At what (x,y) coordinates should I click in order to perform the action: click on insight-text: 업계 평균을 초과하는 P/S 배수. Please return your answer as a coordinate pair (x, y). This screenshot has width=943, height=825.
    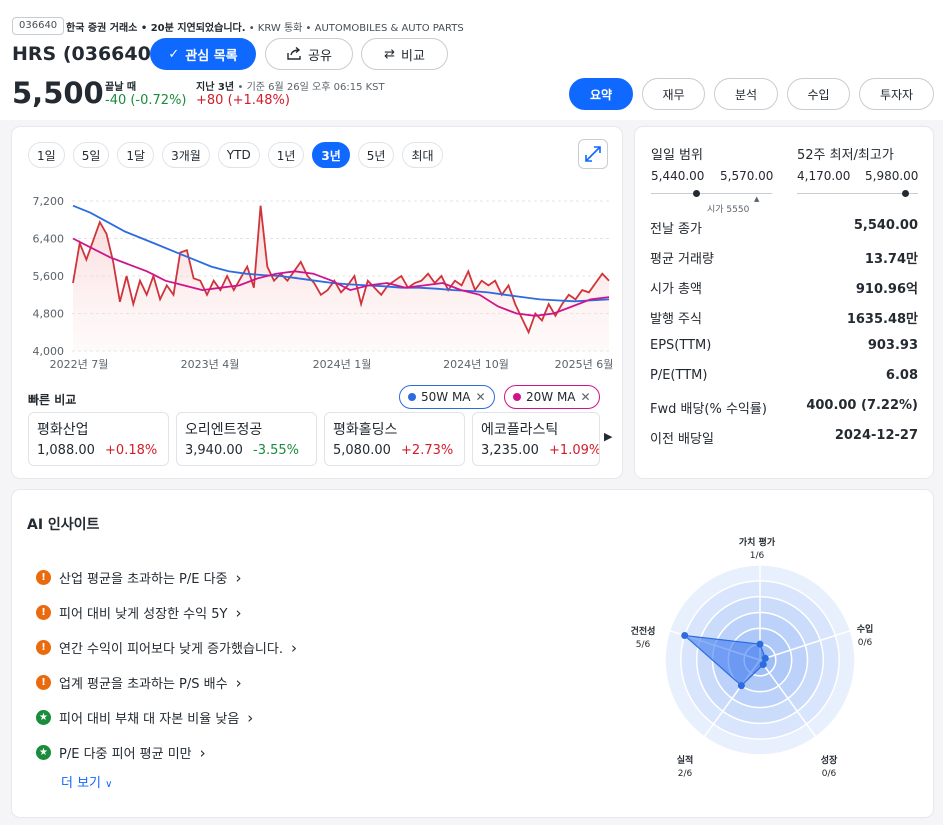
    Looking at the image, I should click on (143, 684).